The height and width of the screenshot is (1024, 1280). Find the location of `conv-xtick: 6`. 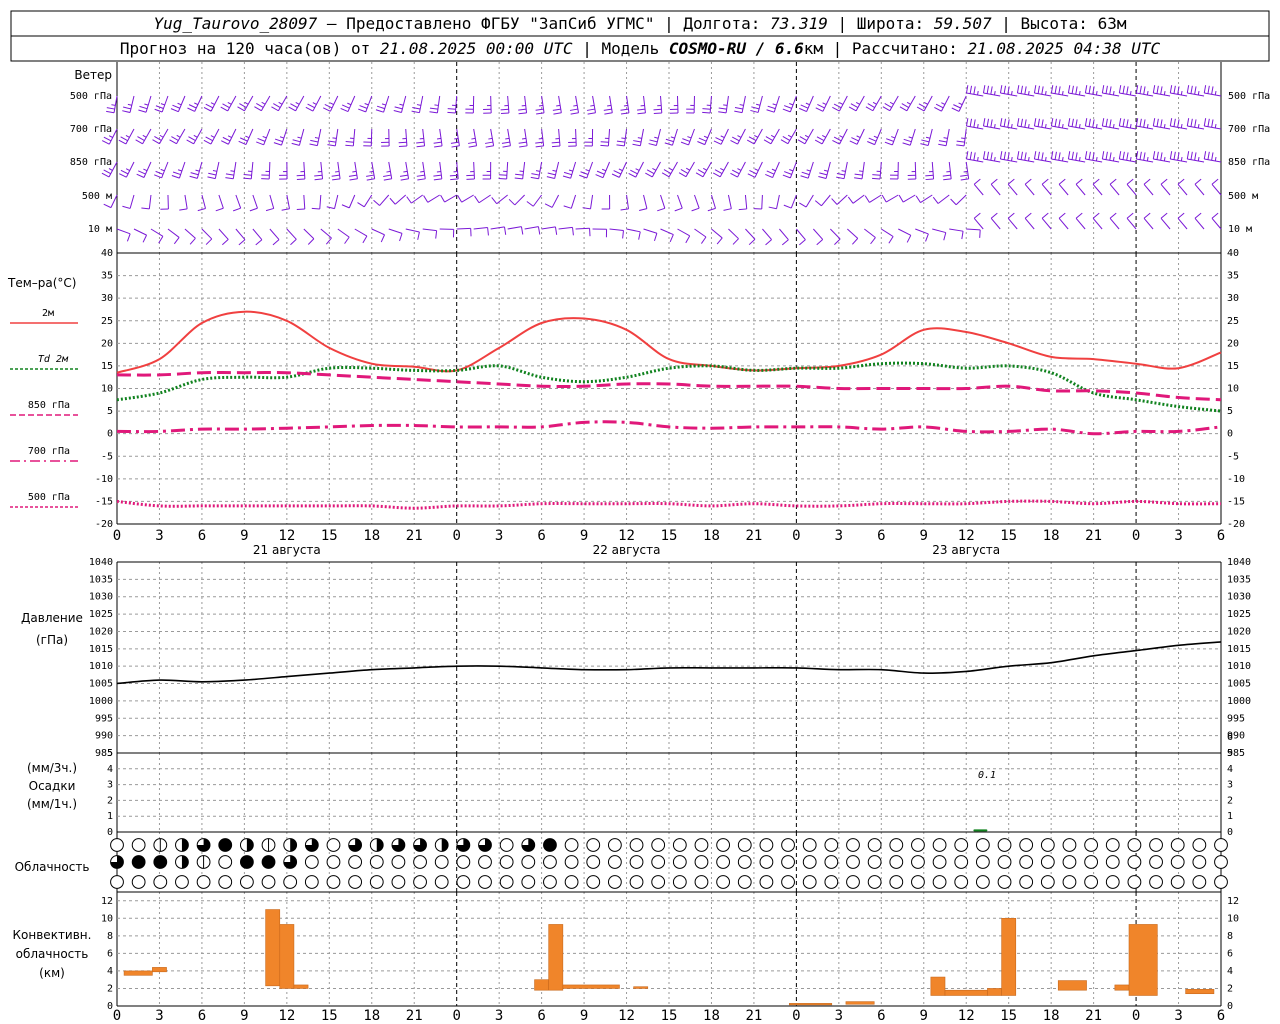

conv-xtick: 6 is located at coordinates (202, 1016).